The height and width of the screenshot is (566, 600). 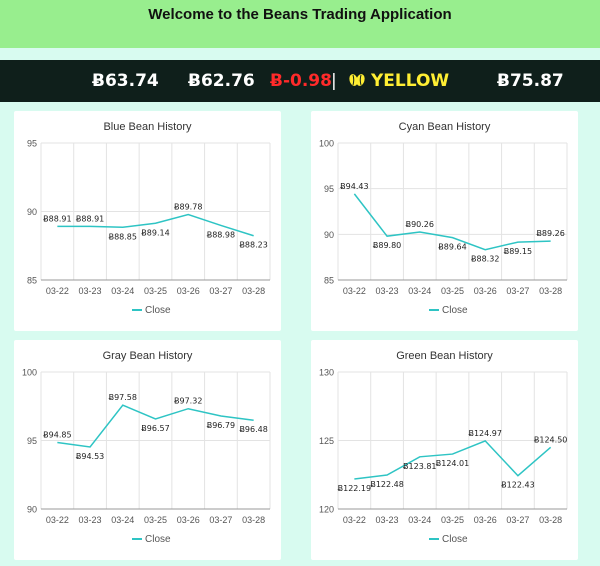 What do you see at coordinates (155, 232) in the screenshot?
I see `data-label: Ƀ89.14` at bounding box center [155, 232].